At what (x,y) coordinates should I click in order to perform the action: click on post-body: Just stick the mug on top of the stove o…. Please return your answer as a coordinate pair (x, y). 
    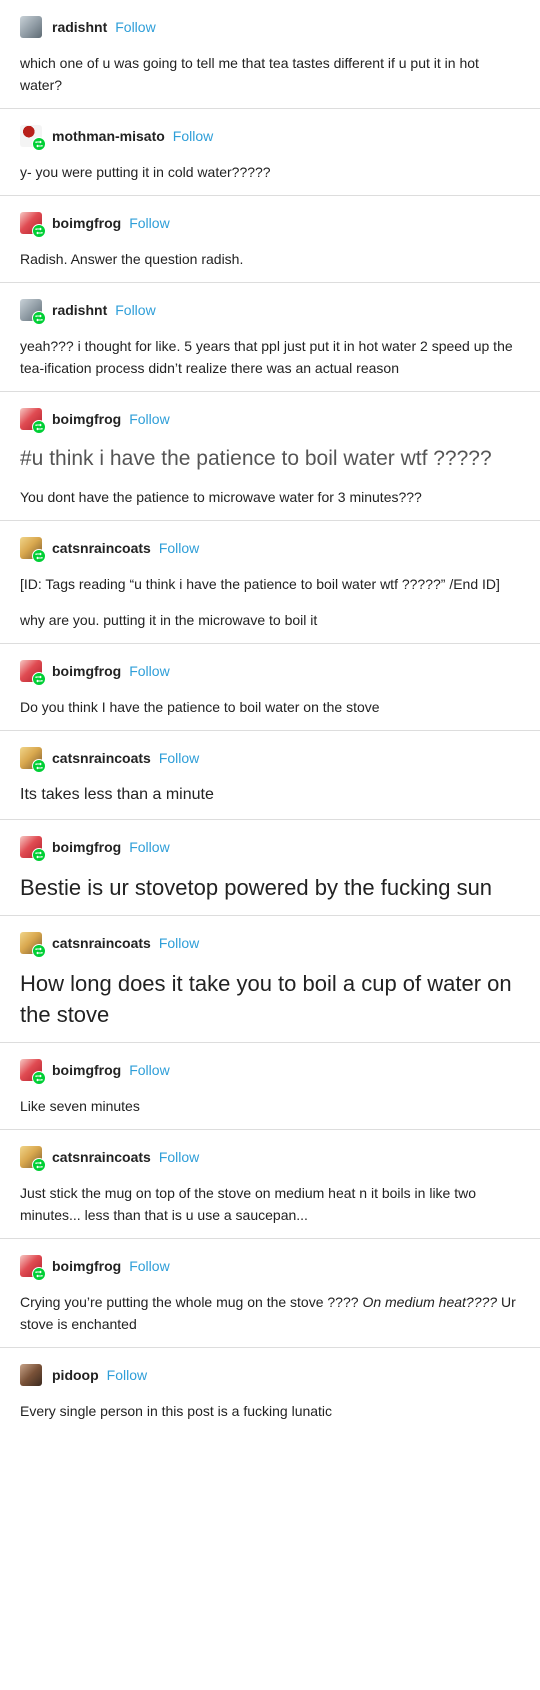
    Looking at the image, I should click on (270, 1204).